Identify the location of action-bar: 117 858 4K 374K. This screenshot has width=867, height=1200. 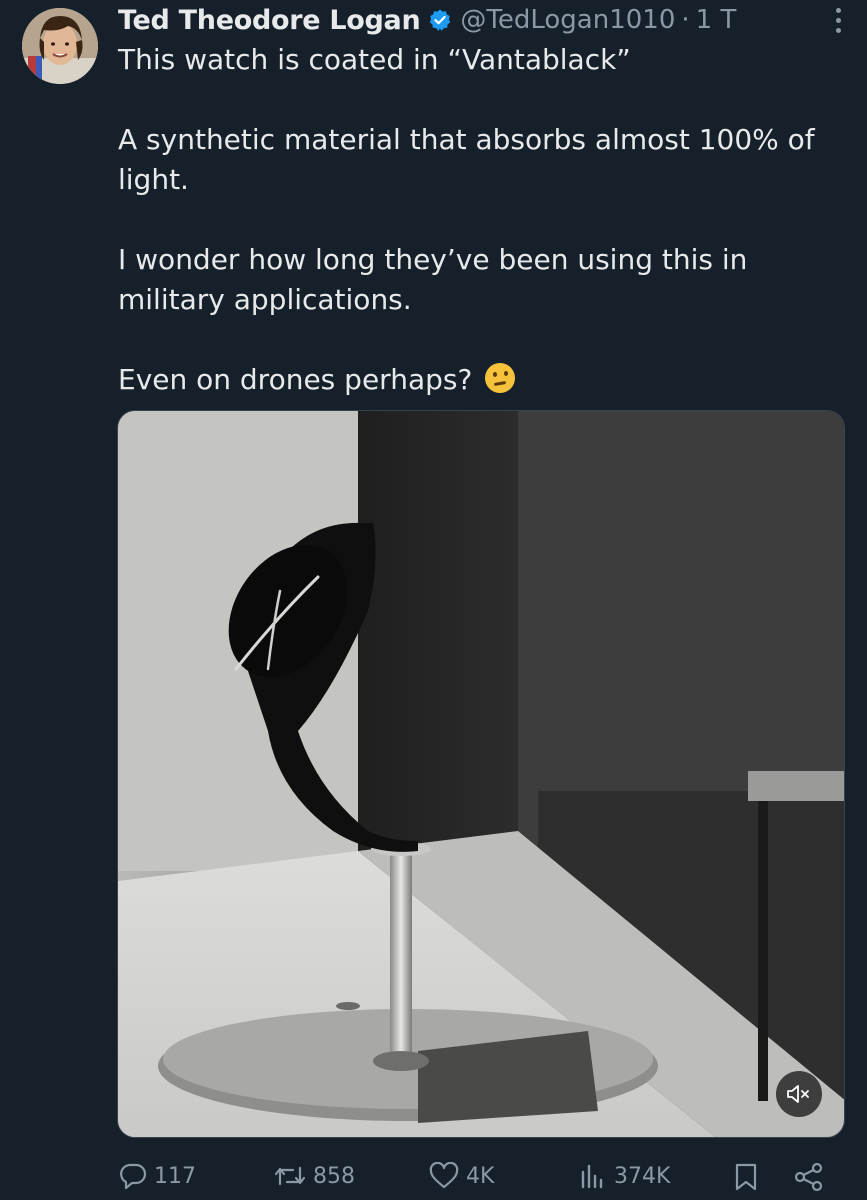
(482, 1176).